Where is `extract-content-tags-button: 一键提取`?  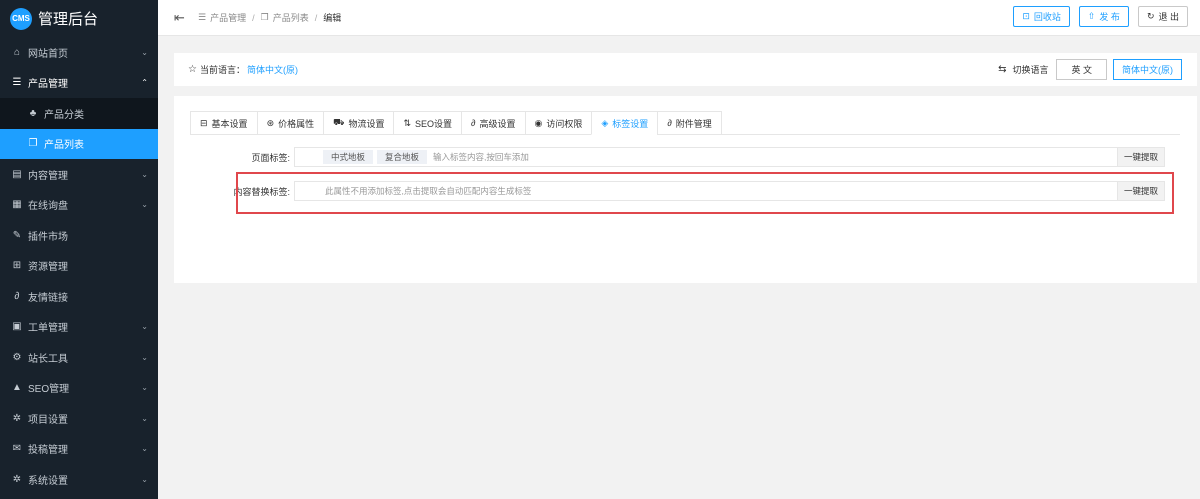 extract-content-tags-button: 一键提取 is located at coordinates (1141, 191).